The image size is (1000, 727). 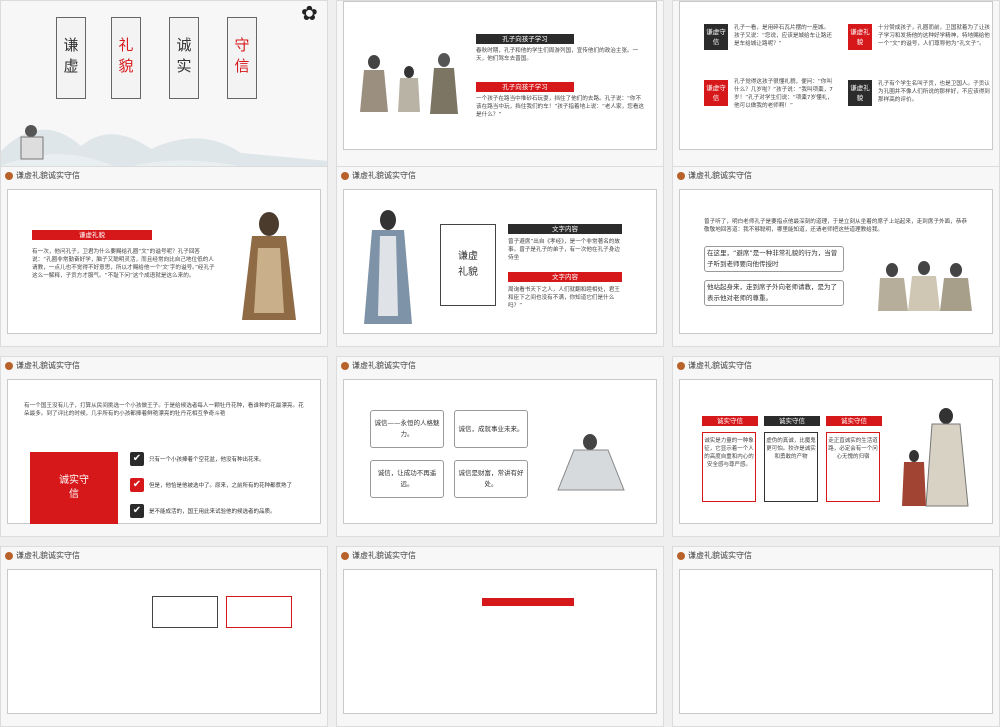 I want to click on heading-1: 文字内容, so click(x=565, y=229).